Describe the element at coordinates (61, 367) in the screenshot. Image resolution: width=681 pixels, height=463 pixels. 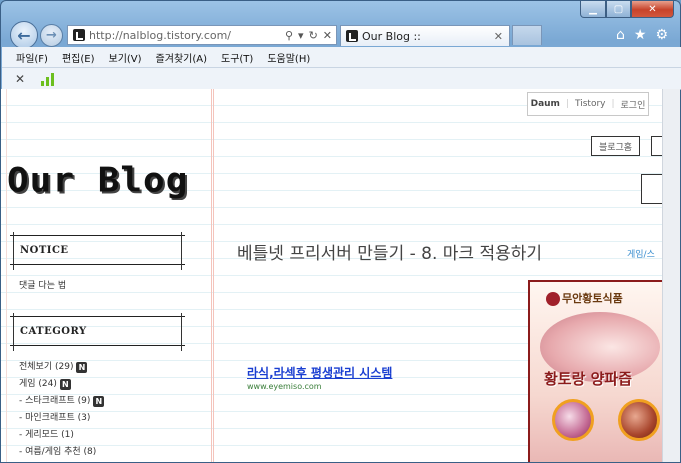
I see `category-item-all: 전체보기 (29) N` at that location.